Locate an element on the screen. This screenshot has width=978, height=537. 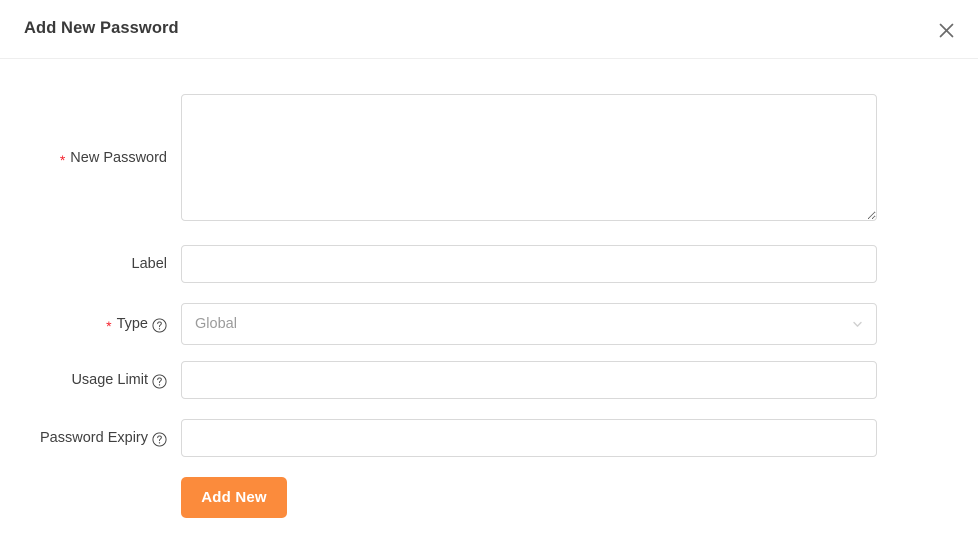
field-control-wrap: Global is located at coordinates (529, 324).